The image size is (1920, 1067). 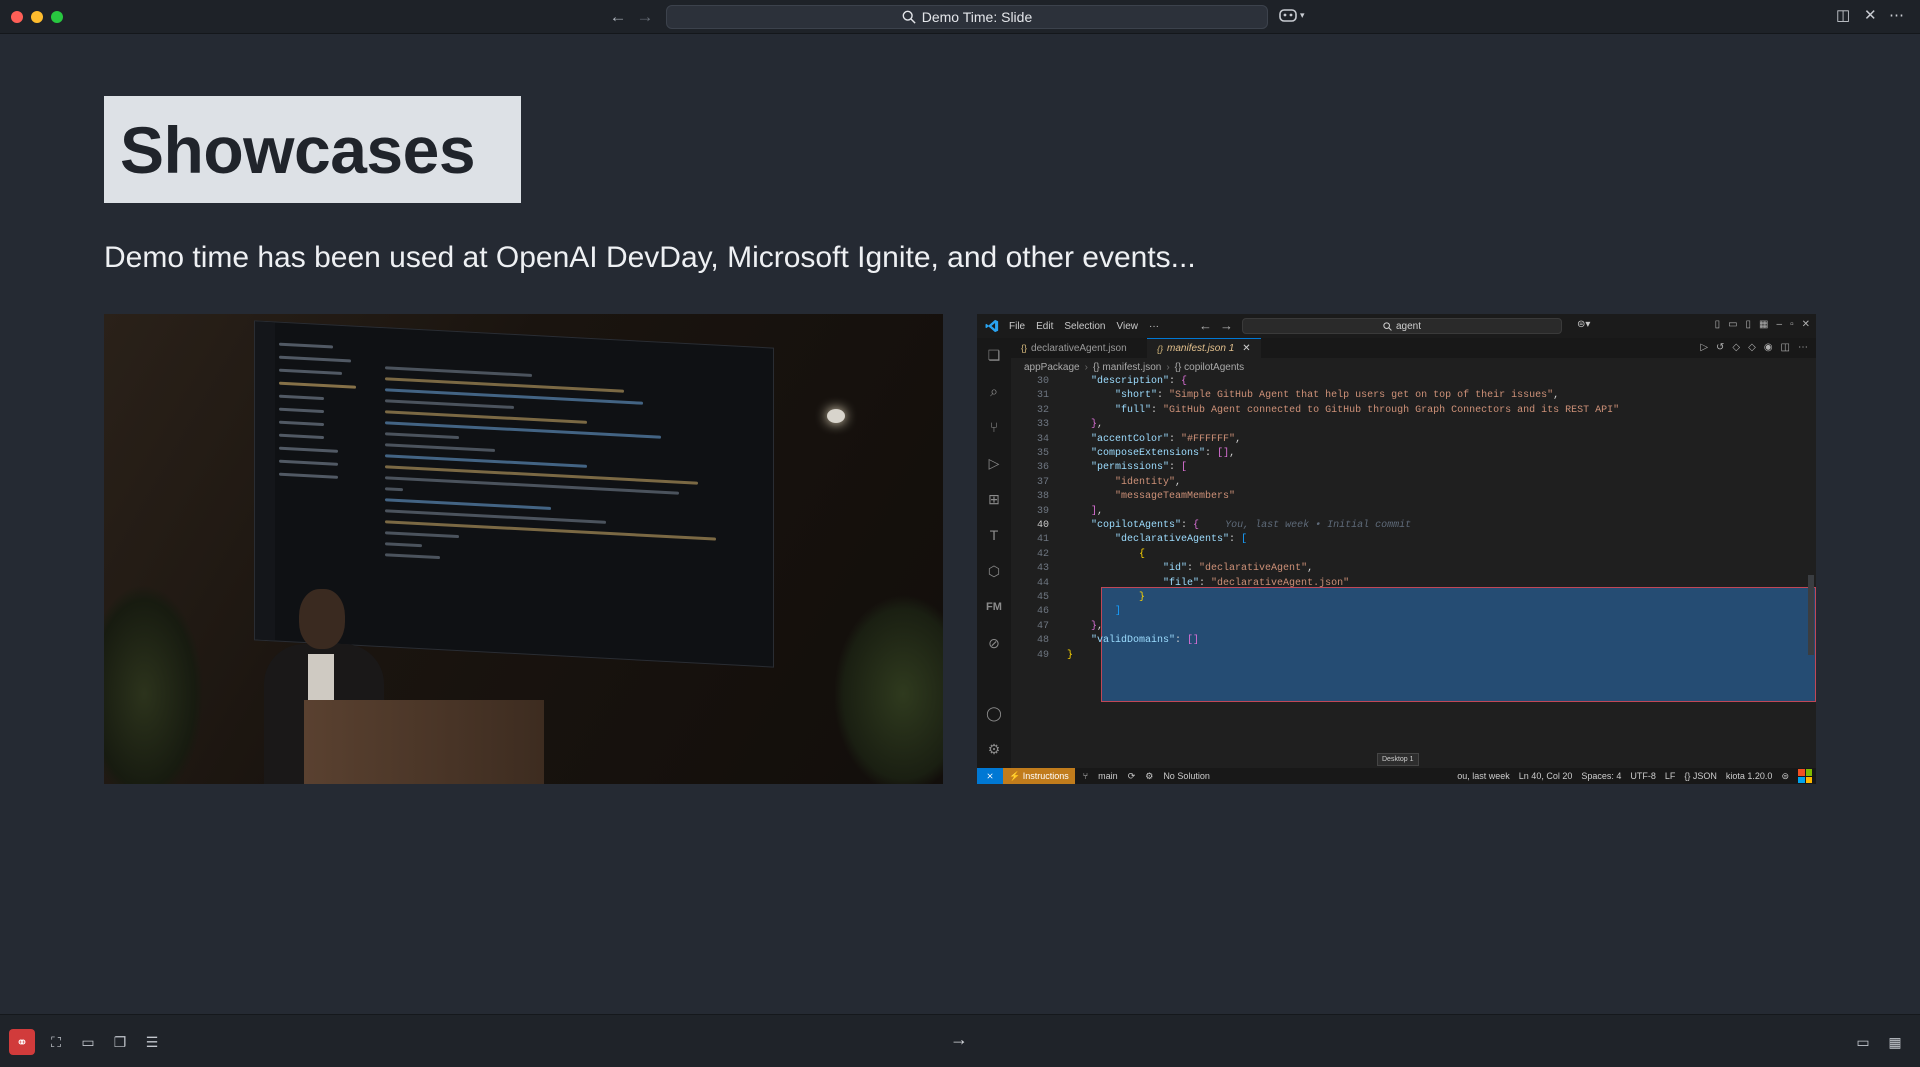 I want to click on command-center-search: Demo Time: Slide, so click(x=967, y=17).